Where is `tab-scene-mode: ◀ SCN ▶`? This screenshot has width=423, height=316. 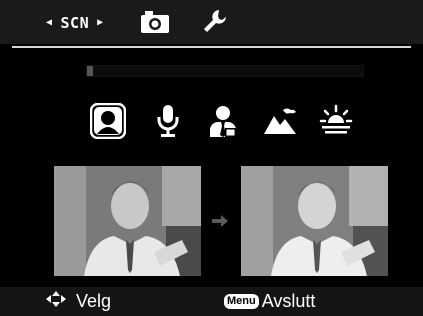 tab-scene-mode: ◀ SCN ▶ is located at coordinates (75, 23).